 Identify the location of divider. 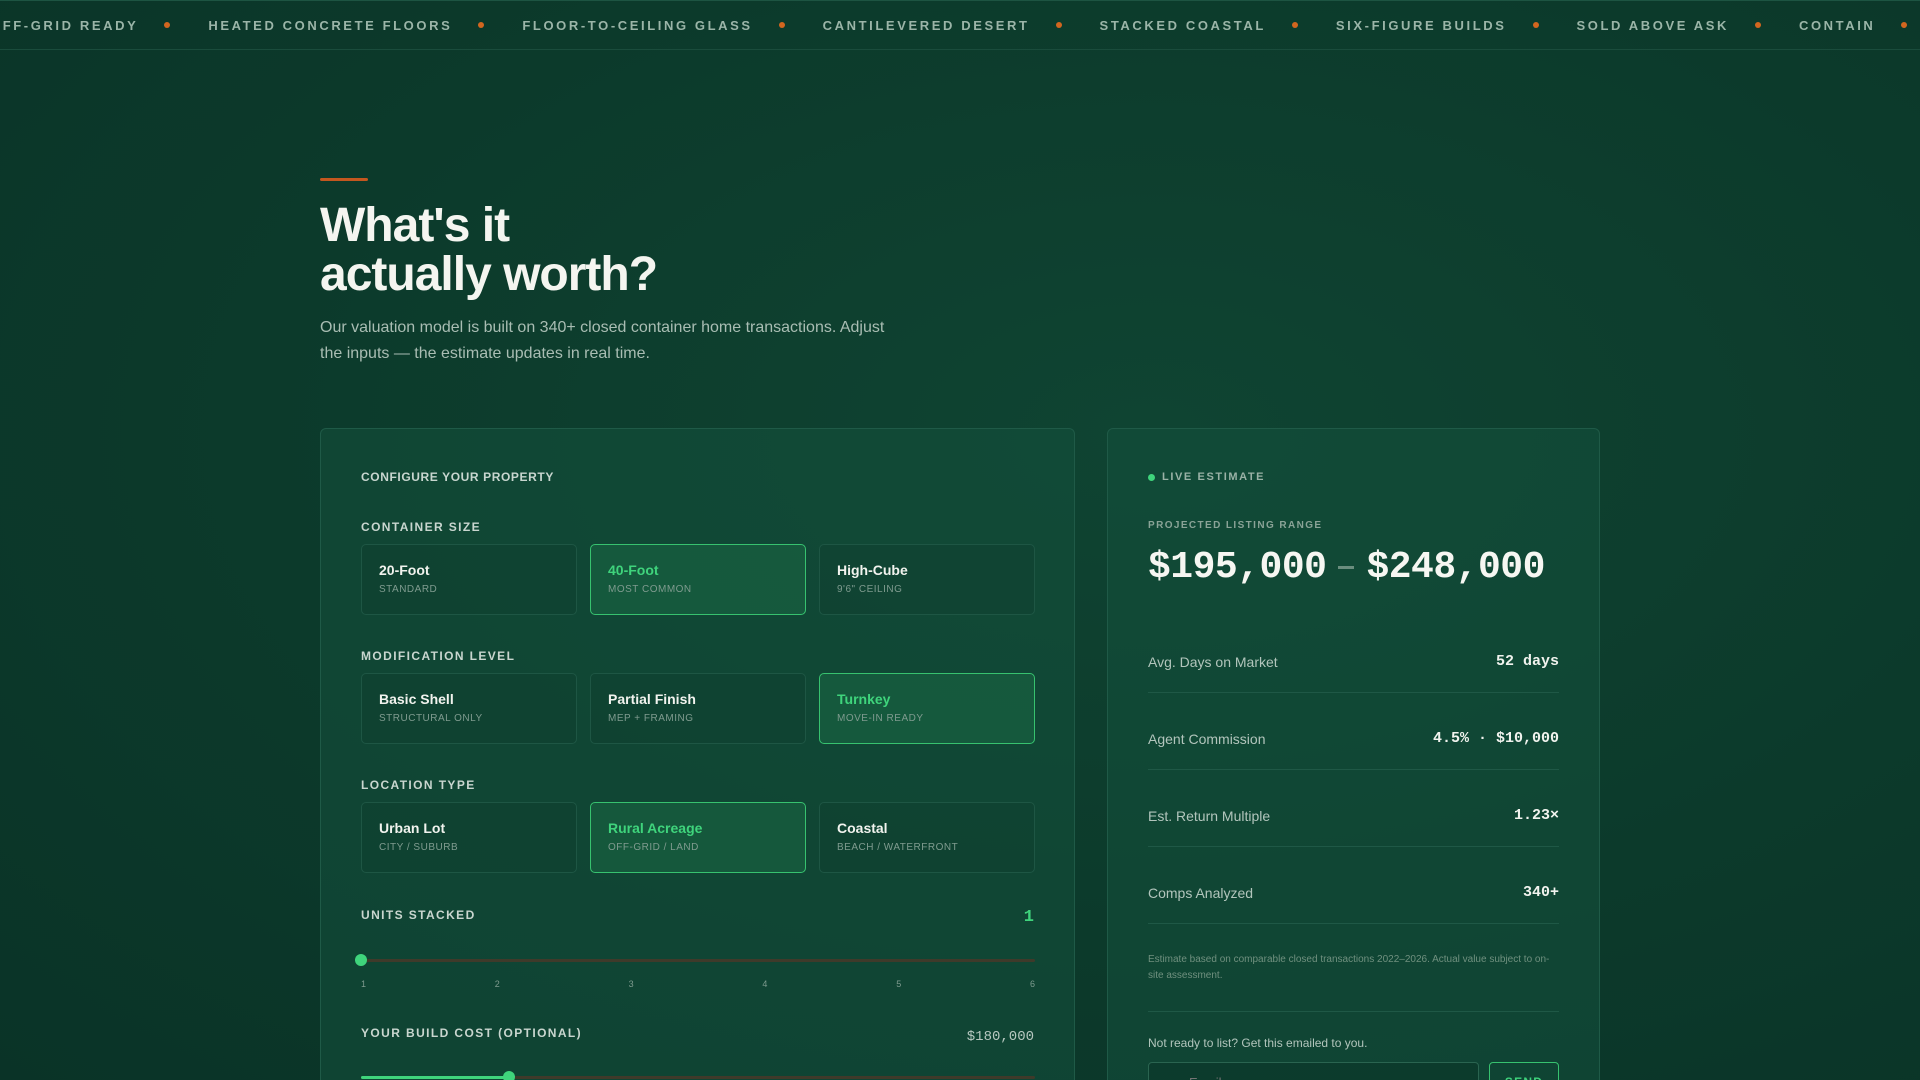
(1353, 1011).